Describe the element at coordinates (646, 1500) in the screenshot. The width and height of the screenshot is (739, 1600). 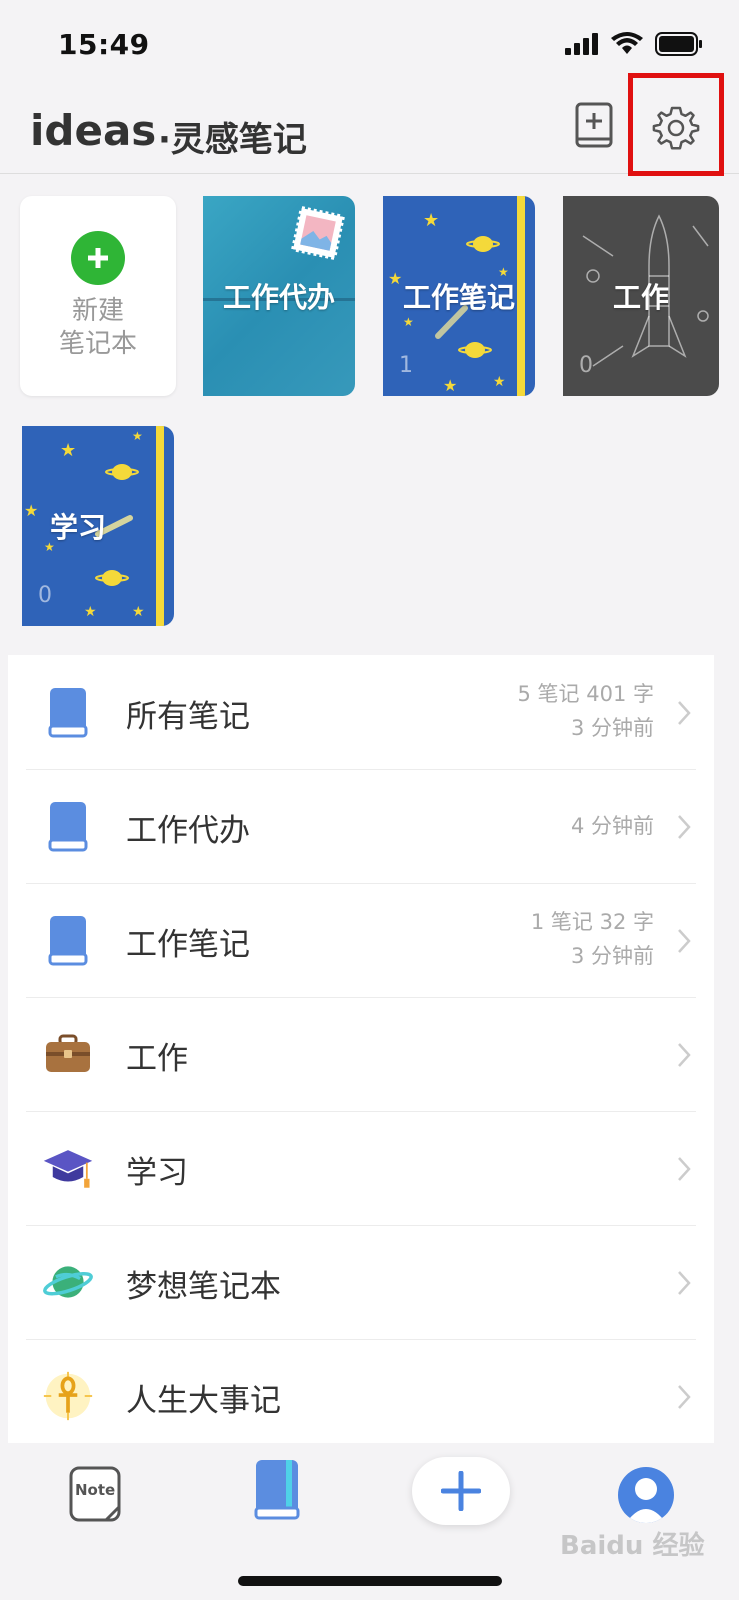
I see `user-avatar-icon` at that location.